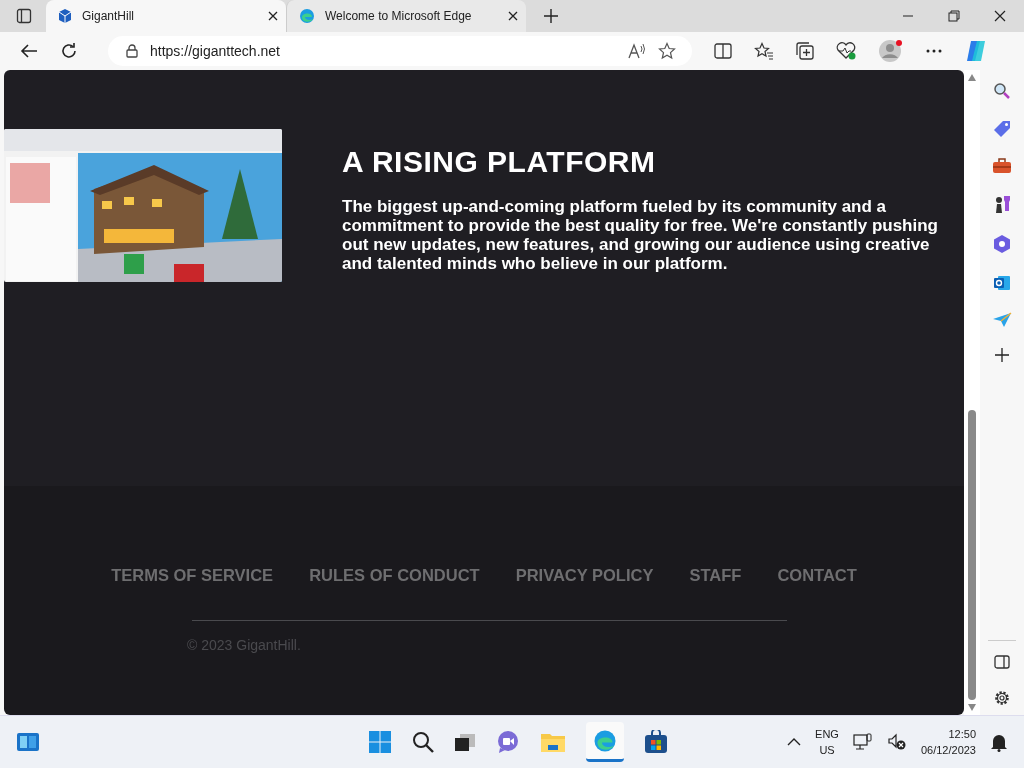  I want to click on collections-icon, so click(805, 51).